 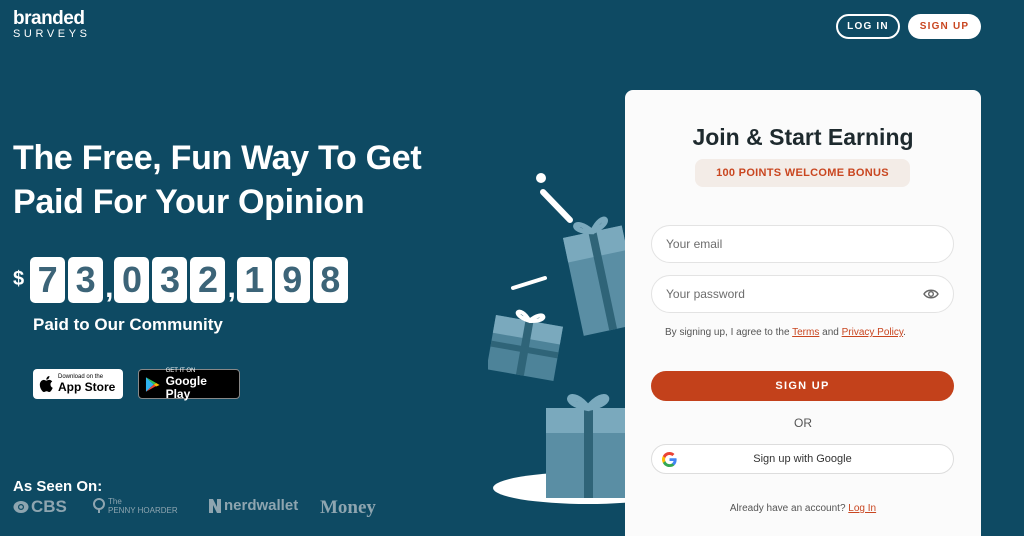 I want to click on google-signup-label: Sign up with Google, so click(x=802, y=459).